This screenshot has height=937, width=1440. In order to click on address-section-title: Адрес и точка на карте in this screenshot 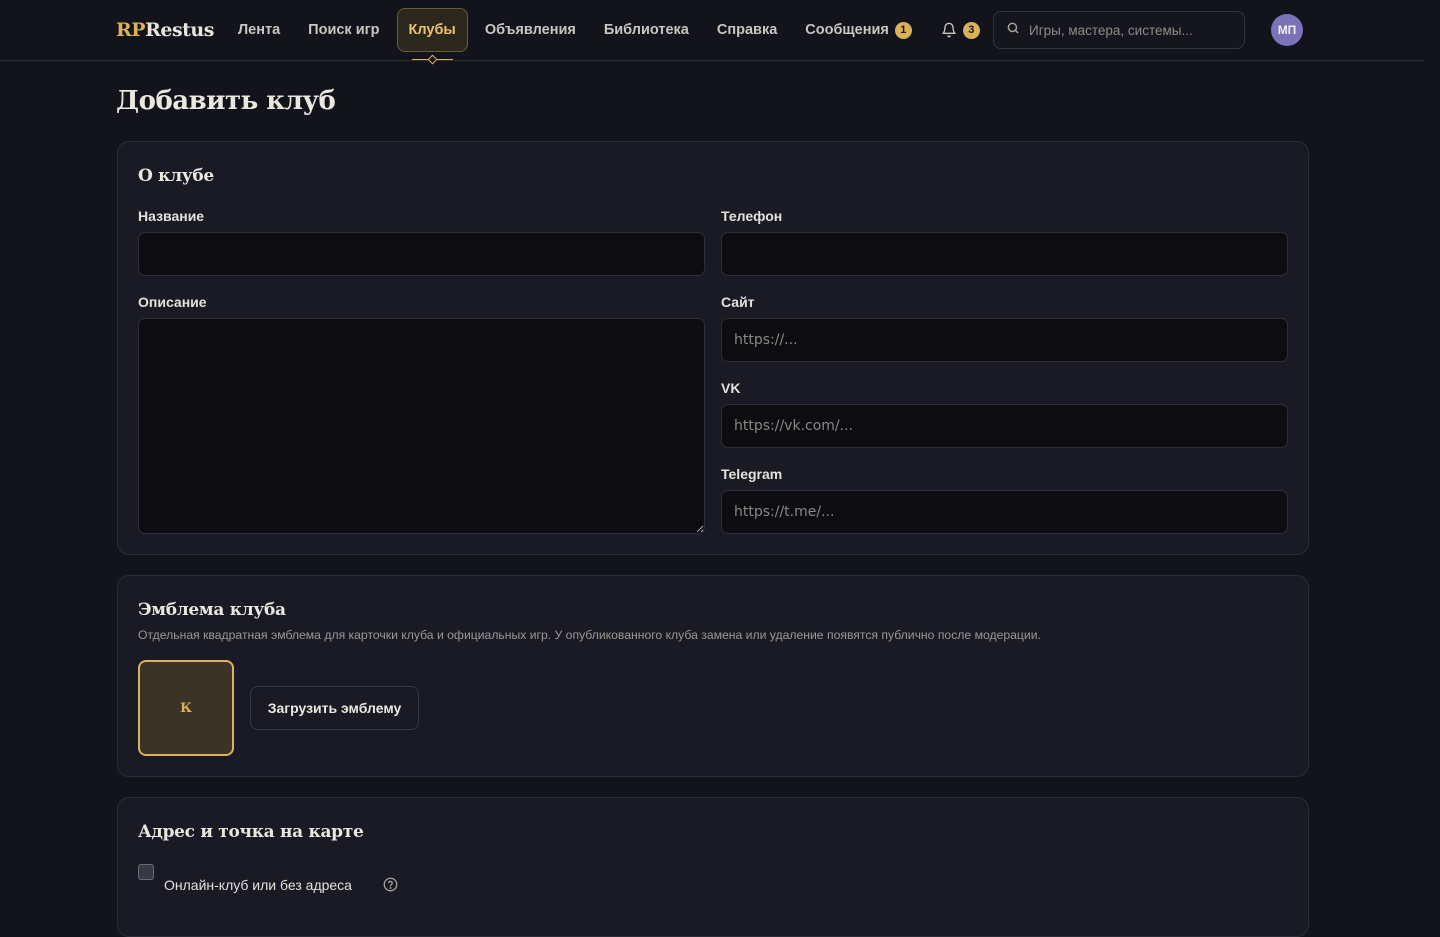, I will do `click(251, 832)`.